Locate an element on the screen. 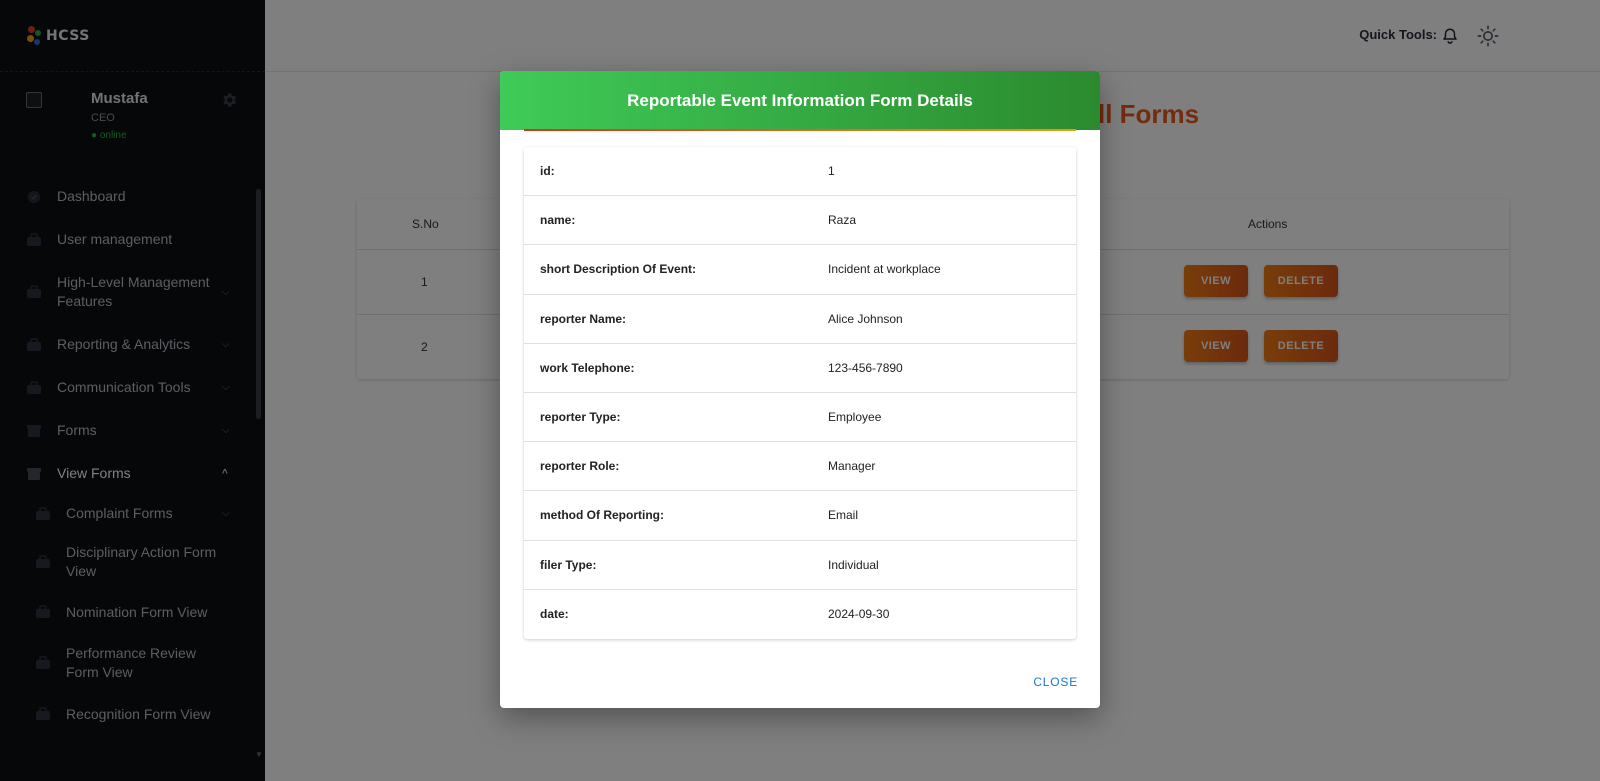 The height and width of the screenshot is (781, 1600). detail-row-id: id: 1 is located at coordinates (800, 172).